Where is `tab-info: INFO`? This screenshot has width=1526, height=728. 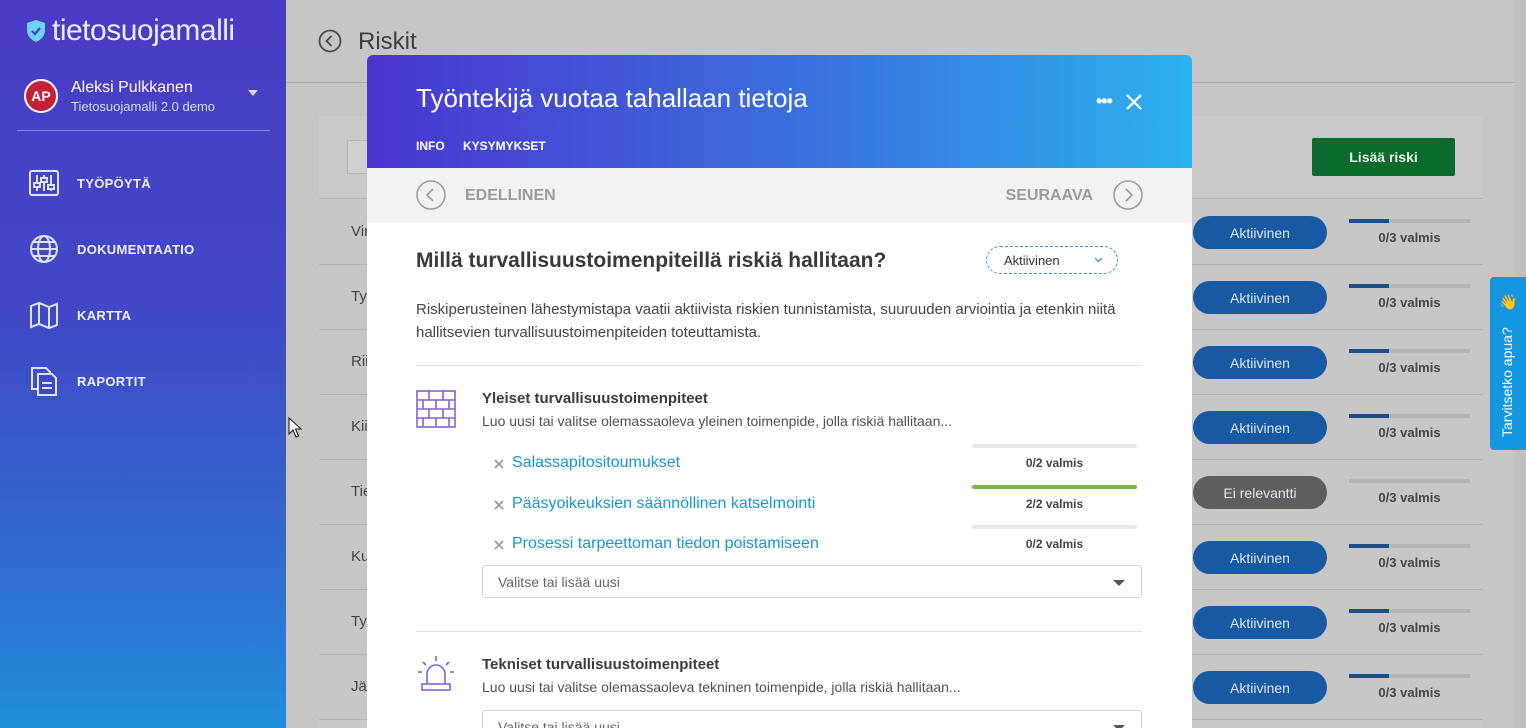
tab-info: INFO is located at coordinates (430, 146).